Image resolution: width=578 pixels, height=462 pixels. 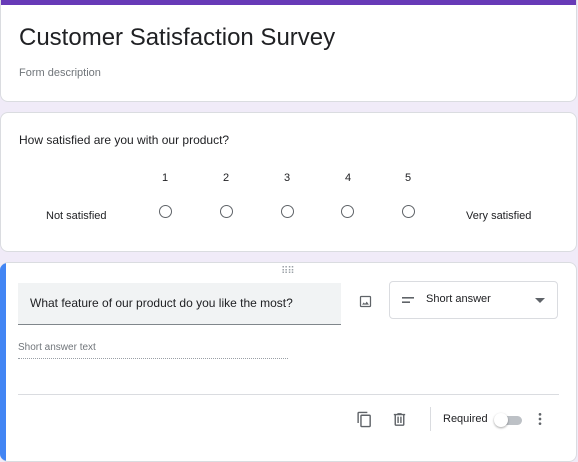 I want to click on question-title: How satisfied are you with our product?, so click(x=124, y=140).